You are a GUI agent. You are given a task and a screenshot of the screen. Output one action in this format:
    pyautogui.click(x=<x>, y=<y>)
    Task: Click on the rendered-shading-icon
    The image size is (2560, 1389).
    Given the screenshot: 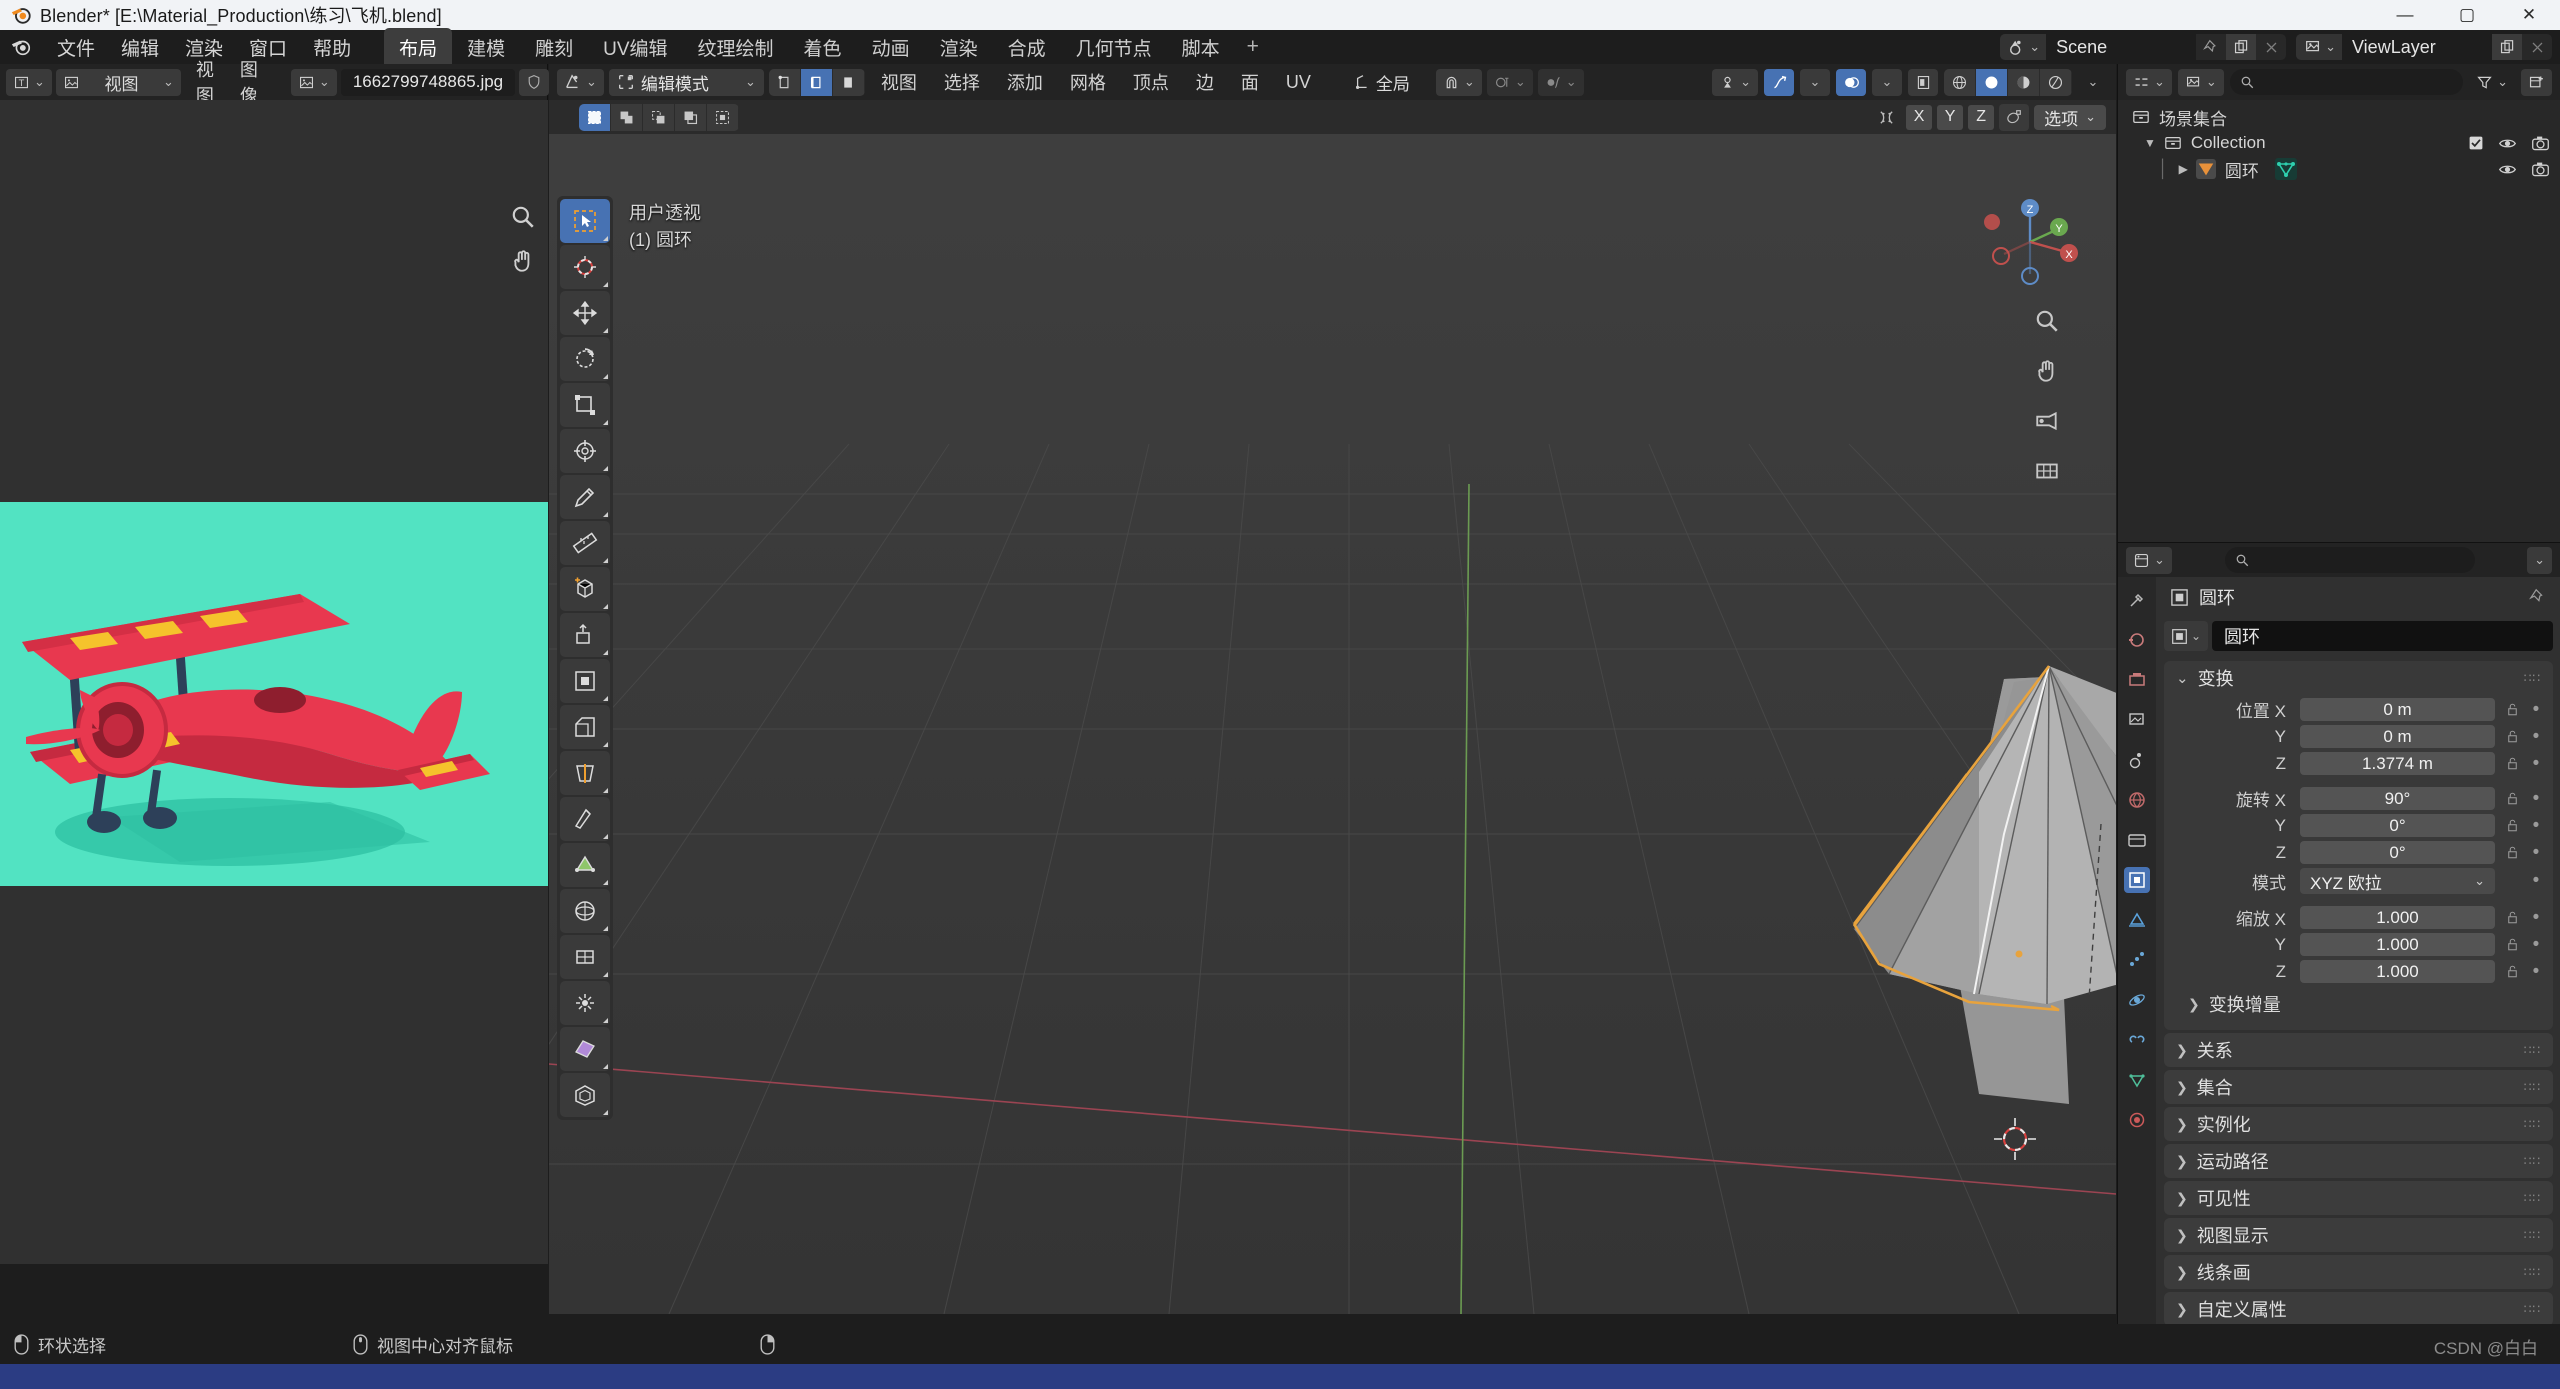 What is the action you would take?
    pyautogui.click(x=2056, y=82)
    